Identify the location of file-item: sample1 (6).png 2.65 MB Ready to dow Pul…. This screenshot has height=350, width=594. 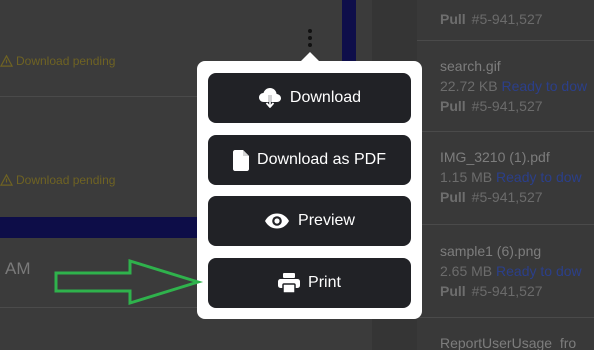
(517, 271).